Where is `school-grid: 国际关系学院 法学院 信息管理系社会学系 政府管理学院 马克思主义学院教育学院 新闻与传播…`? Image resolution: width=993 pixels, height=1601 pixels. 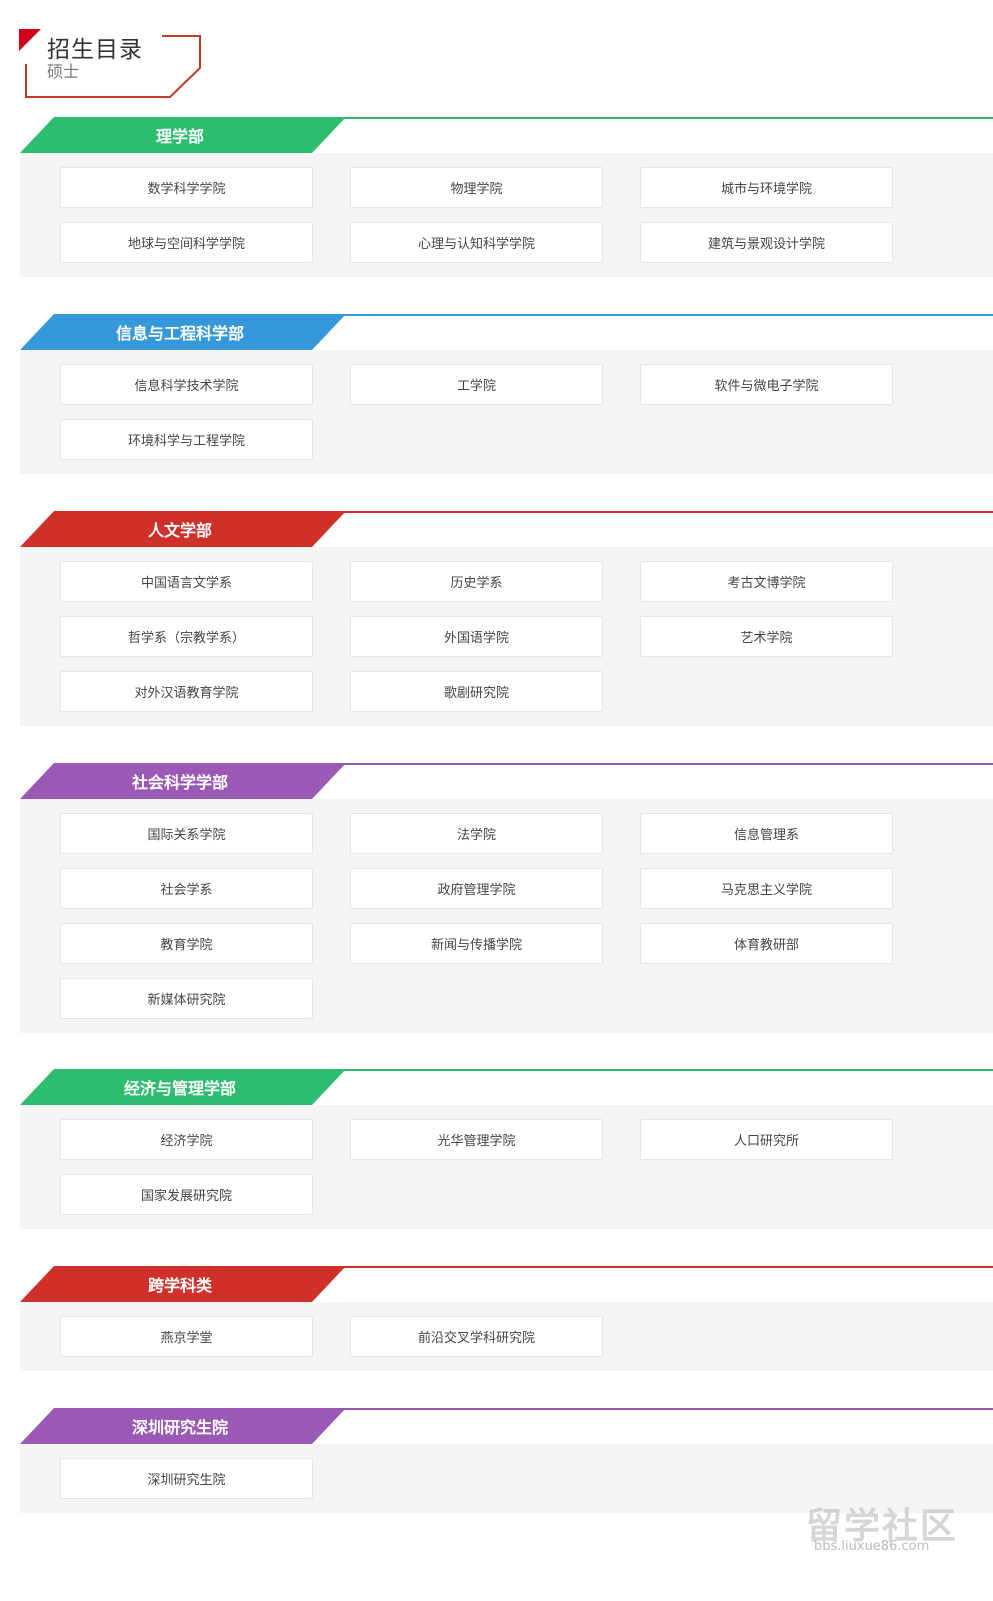
school-grid: 国际关系学院 法学院 信息管理系社会学系 政府管理学院 马克思主义学院教育学院 新闻与传播… is located at coordinates (476, 916).